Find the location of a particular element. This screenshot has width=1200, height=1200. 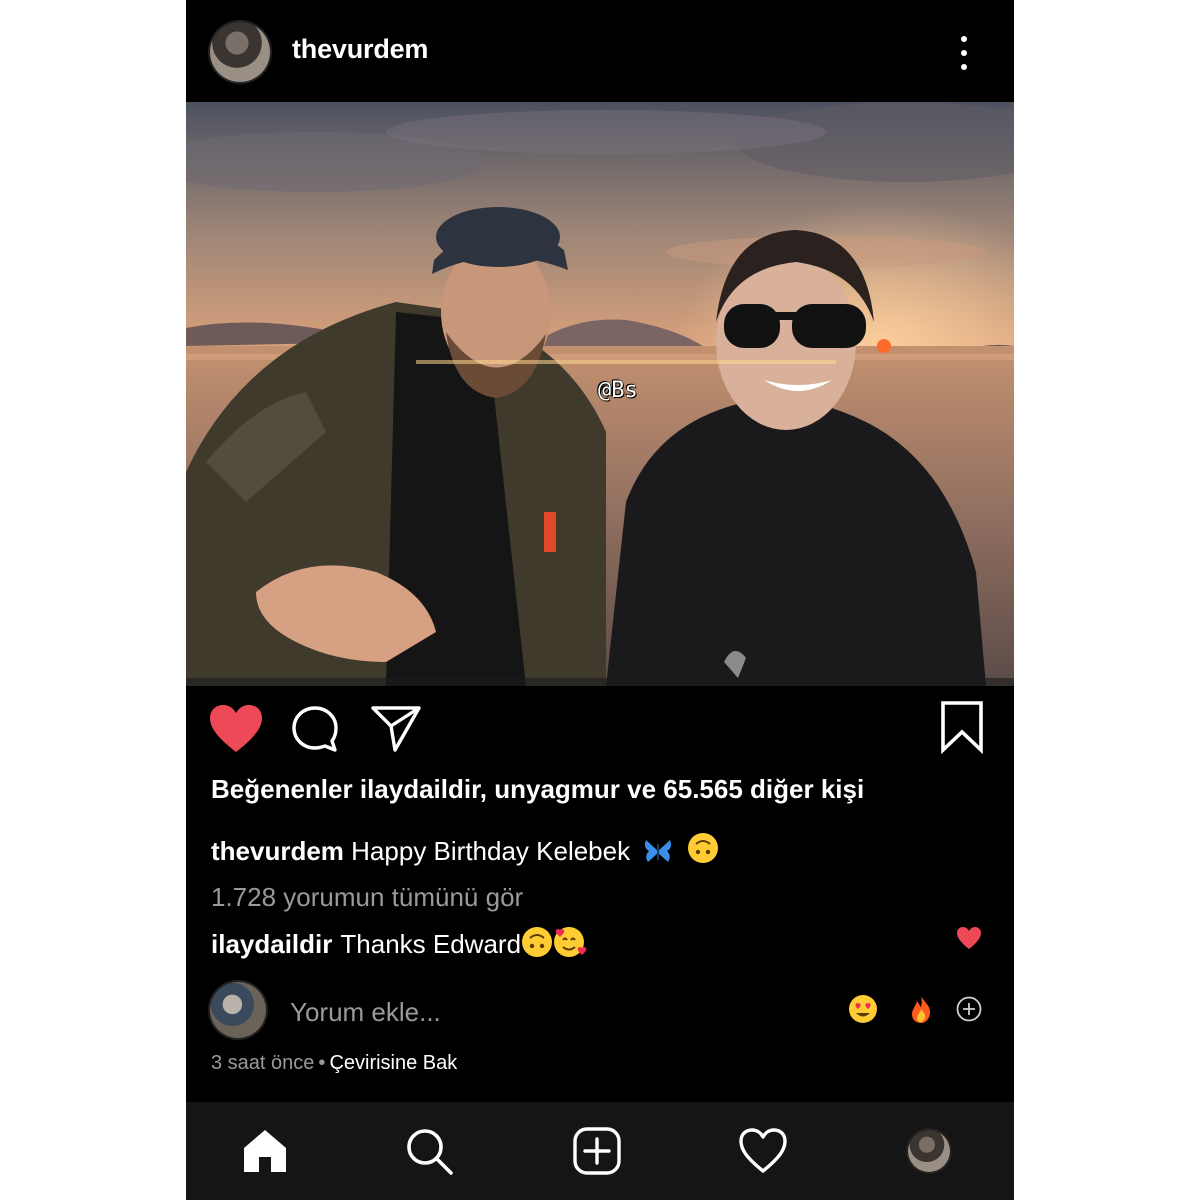

add-comment-input is located at coordinates (480, 1012).